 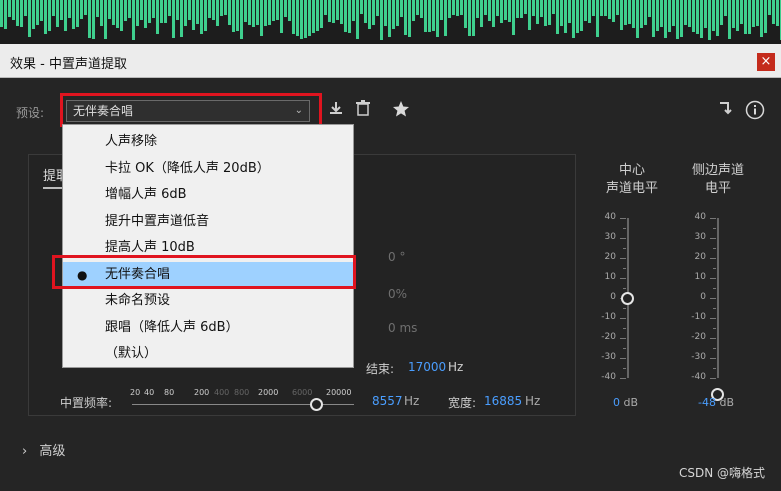 What do you see at coordinates (208, 142) in the screenshot?
I see `preset-menu-item: 人声移除` at bounding box center [208, 142].